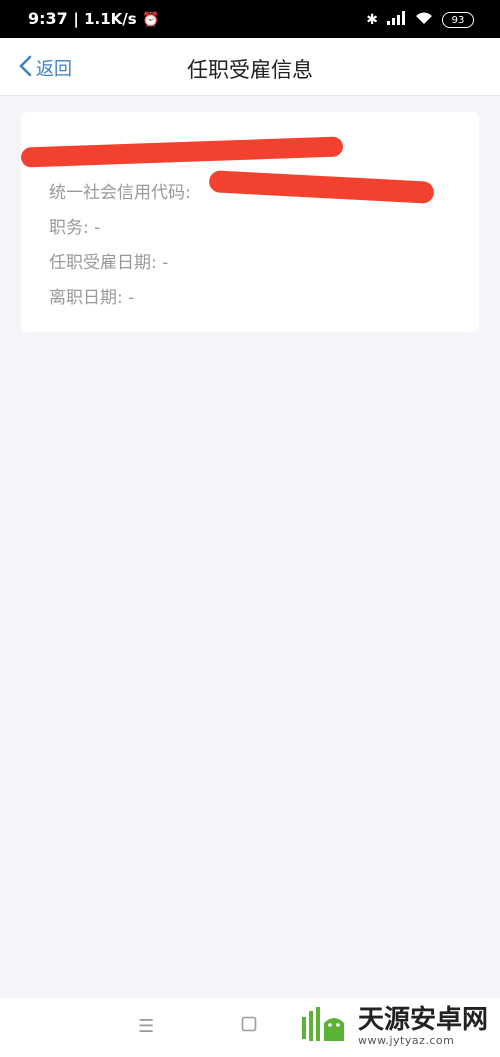  What do you see at coordinates (92, 298) in the screenshot?
I see `leave-date-row: 离职日期: -` at bounding box center [92, 298].